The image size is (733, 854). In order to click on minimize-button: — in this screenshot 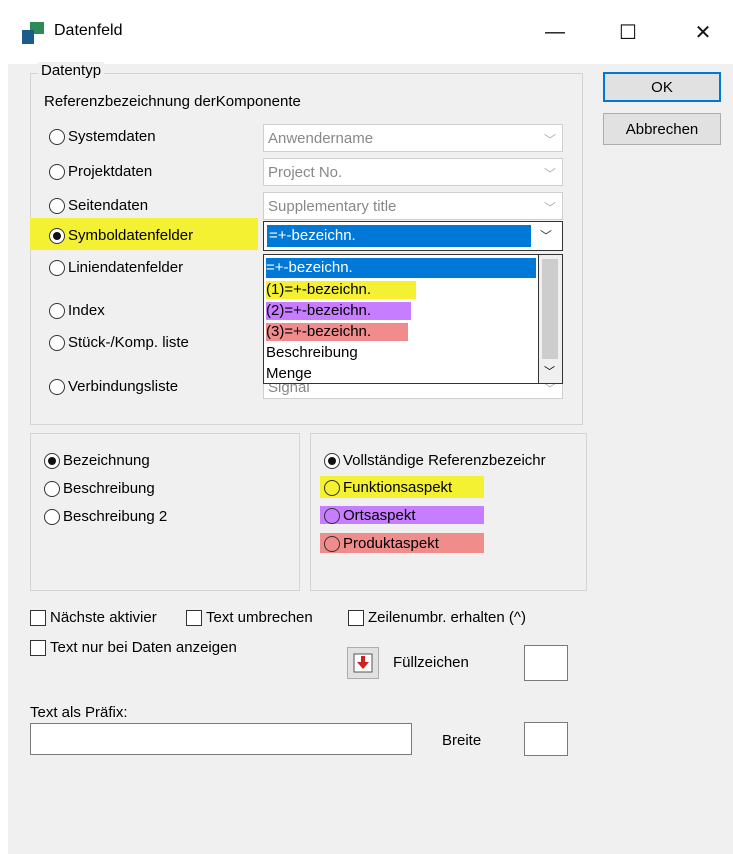, I will do `click(555, 32)`.